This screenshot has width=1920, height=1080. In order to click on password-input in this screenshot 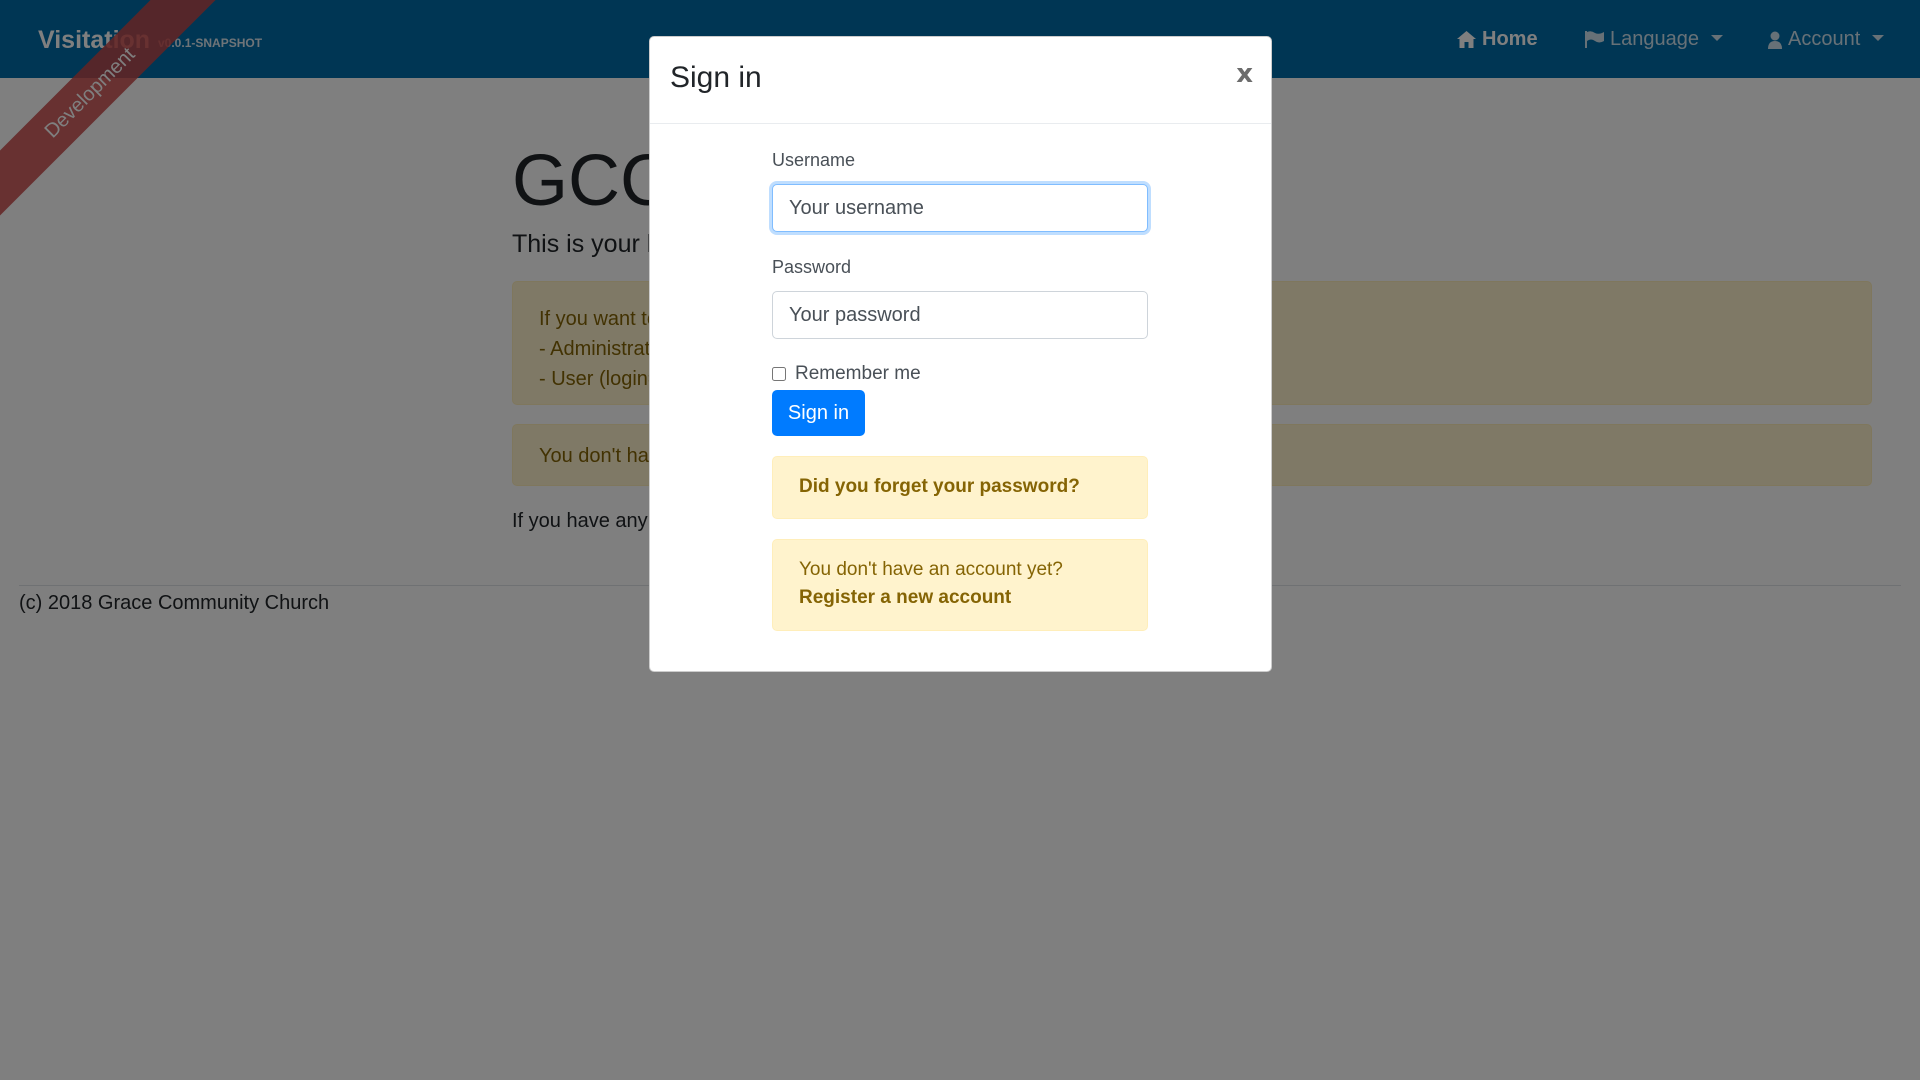, I will do `click(960, 315)`.